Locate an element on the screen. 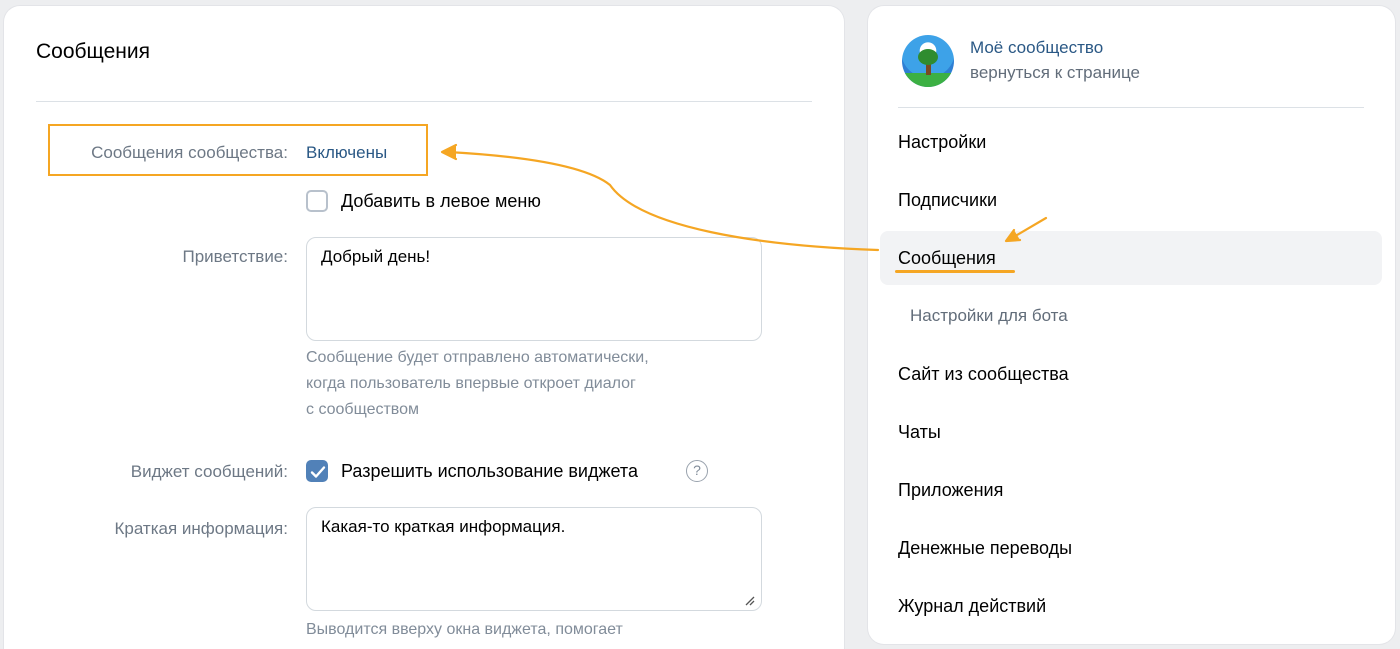  help-icon: ? is located at coordinates (697, 471).